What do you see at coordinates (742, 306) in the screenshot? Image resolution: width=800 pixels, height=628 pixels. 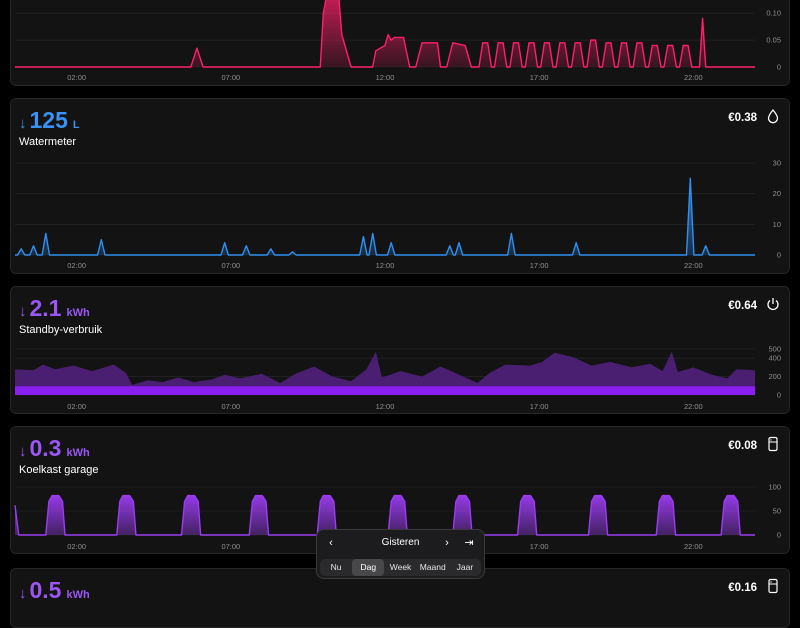 I see `standby-cost: €0.64` at bounding box center [742, 306].